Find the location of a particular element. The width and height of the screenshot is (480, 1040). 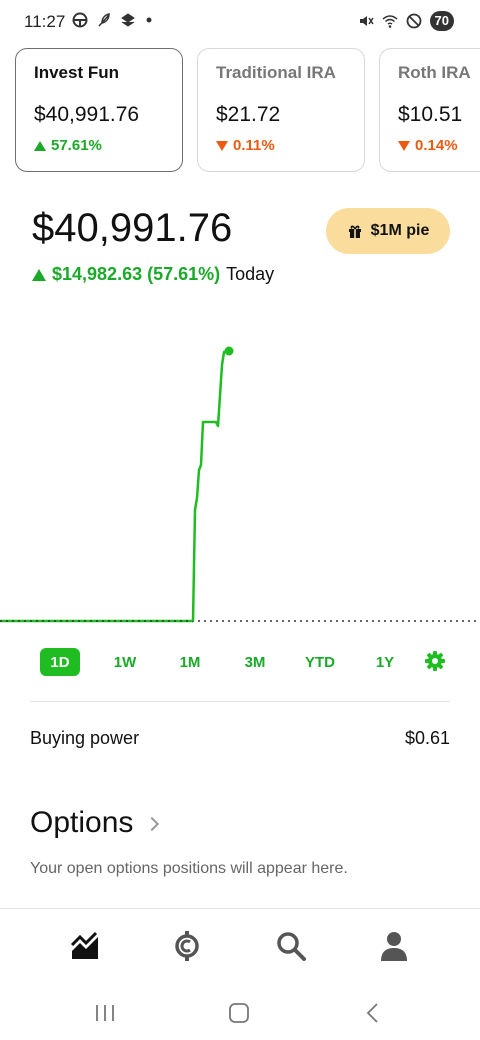

options-header: Options is located at coordinates (95, 823).